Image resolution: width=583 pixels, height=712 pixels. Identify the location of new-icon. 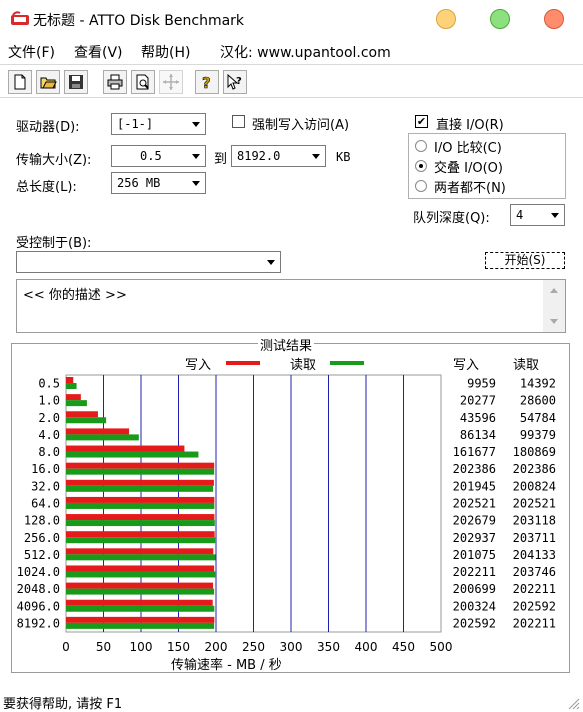
(20, 82).